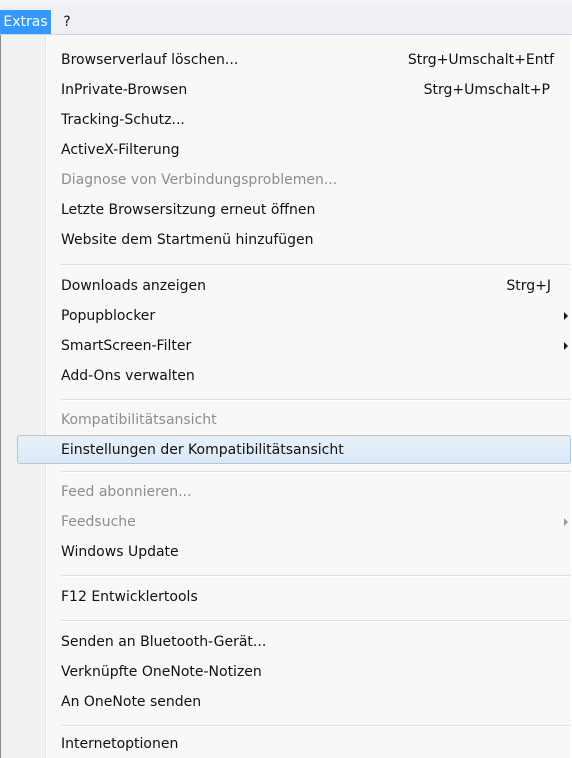  Describe the element at coordinates (294, 420) in the screenshot. I see `menu-item-compatibility-view: Kompatibilitätsansicht` at that location.